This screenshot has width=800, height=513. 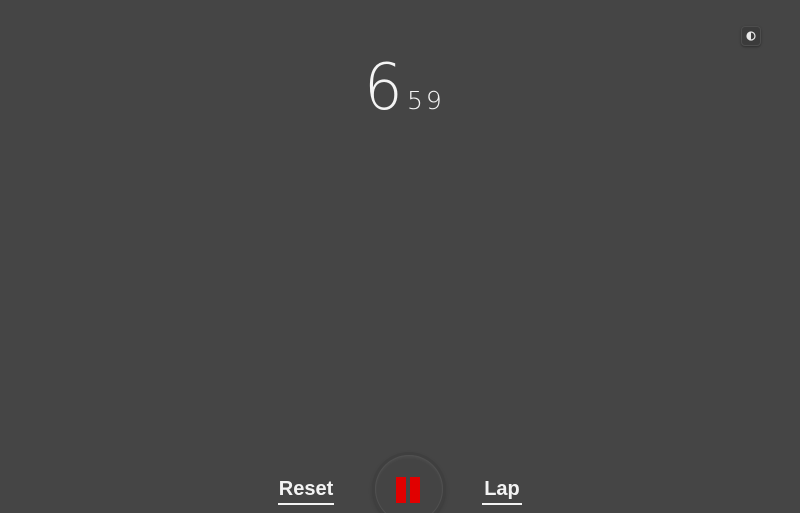 What do you see at coordinates (415, 490) in the screenshot?
I see `pause-bar-right` at bounding box center [415, 490].